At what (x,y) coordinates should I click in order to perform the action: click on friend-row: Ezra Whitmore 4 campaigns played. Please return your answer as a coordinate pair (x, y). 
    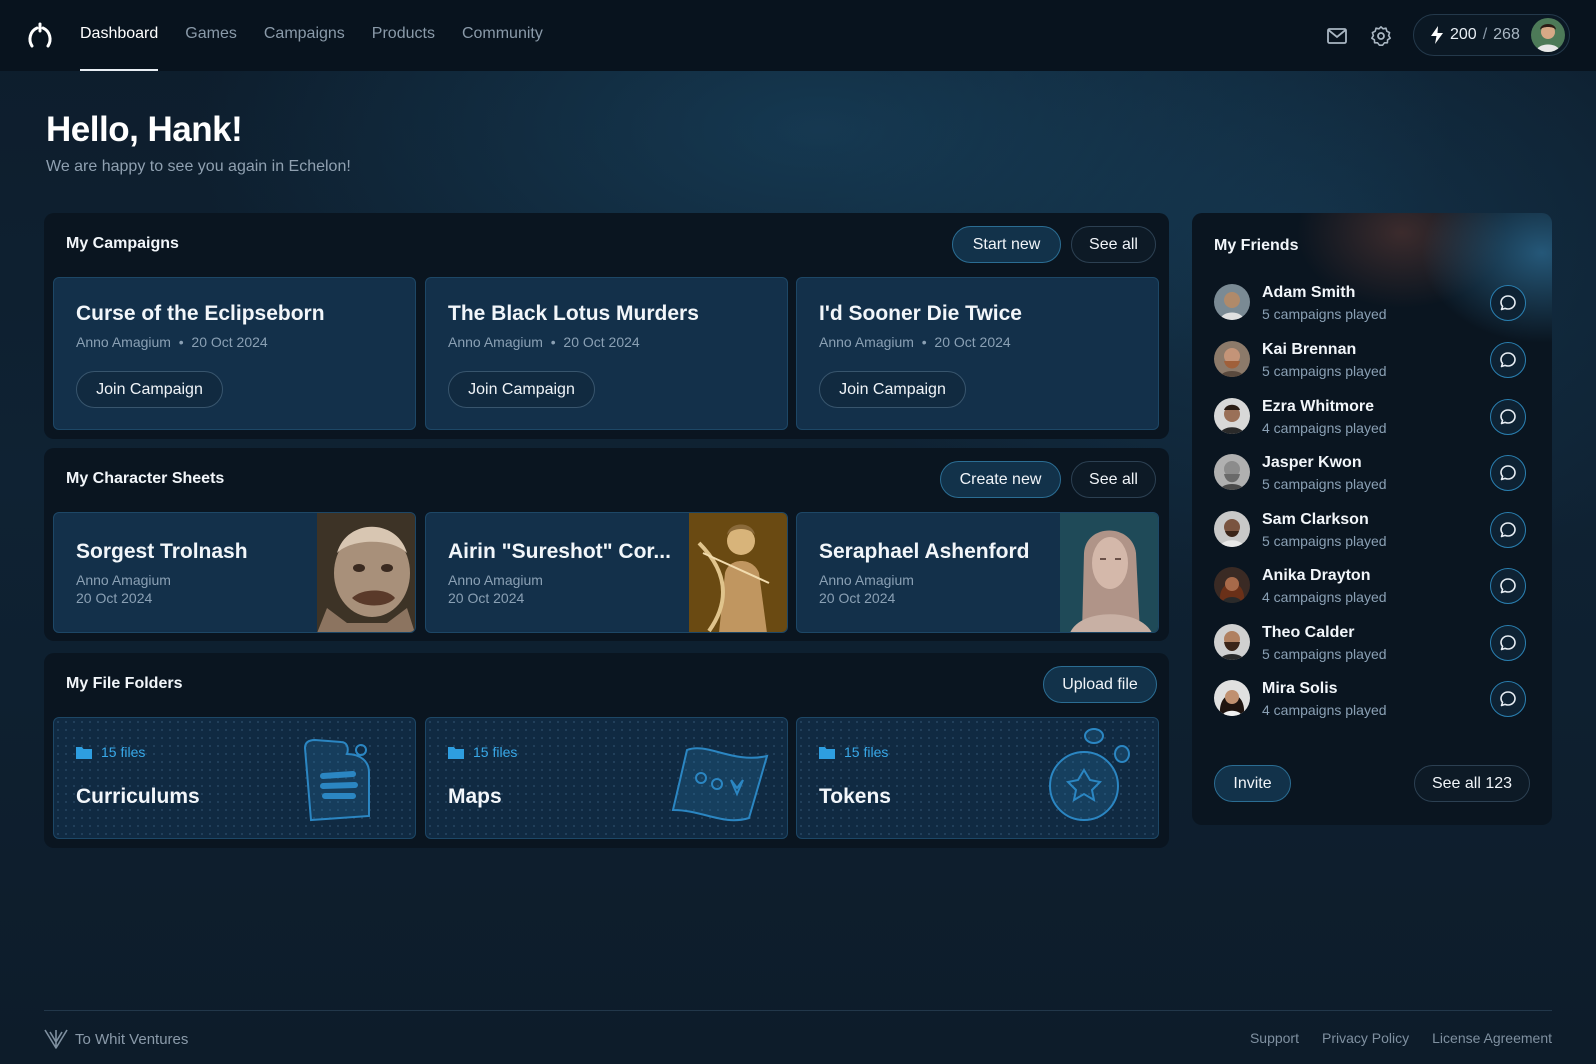
    Looking at the image, I should click on (1373, 417).